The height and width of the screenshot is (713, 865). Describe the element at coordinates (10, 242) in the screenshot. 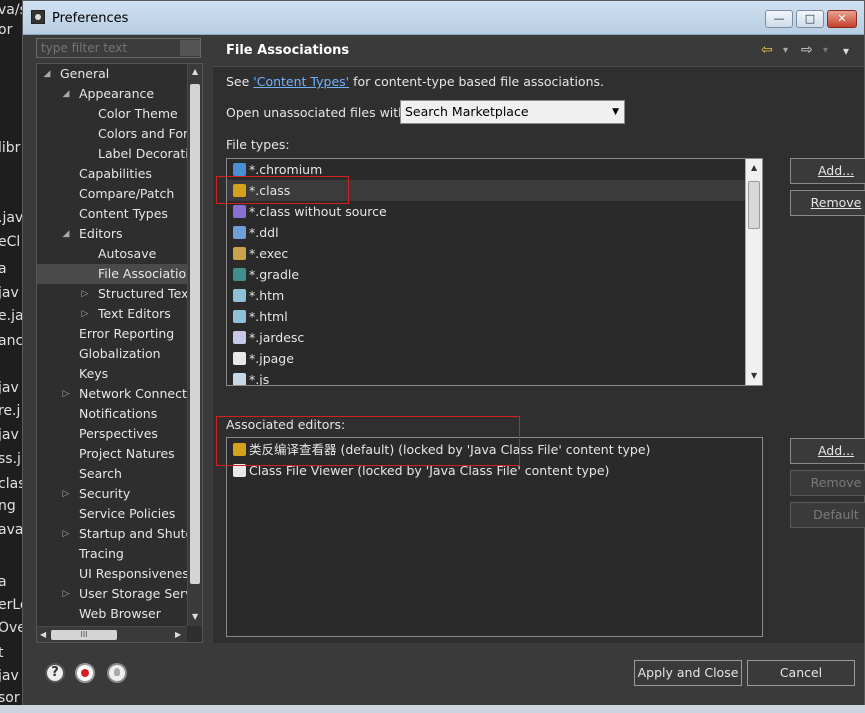

I see `background-text-fragment: eCl` at that location.